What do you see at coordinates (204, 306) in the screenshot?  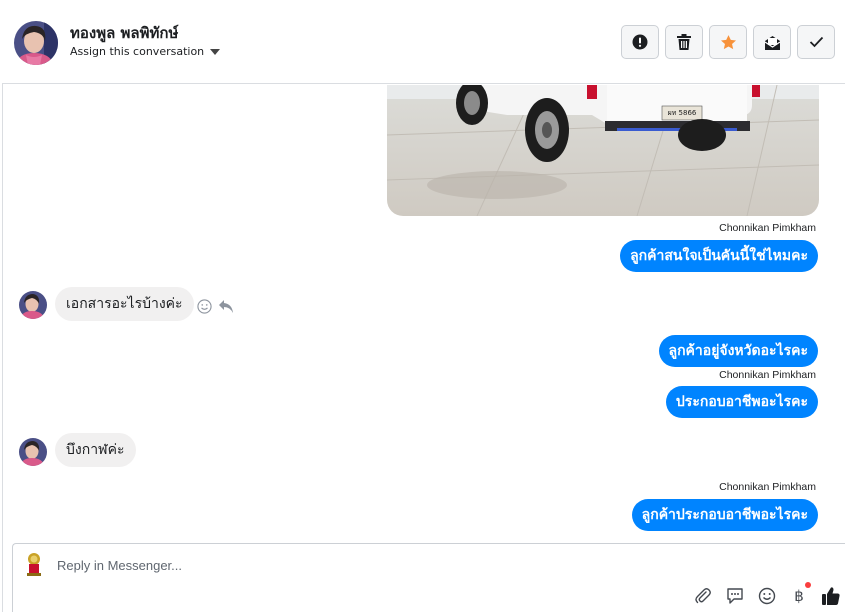 I see `emoji-react-icon` at bounding box center [204, 306].